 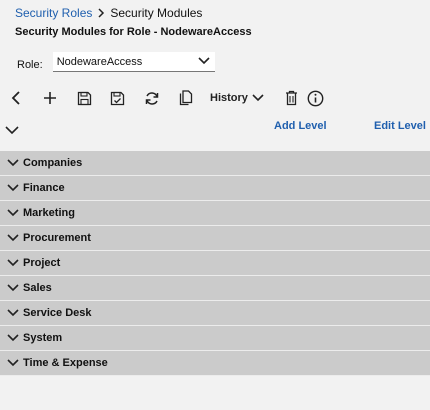 I want to click on refresh-icon, so click(x=152, y=98).